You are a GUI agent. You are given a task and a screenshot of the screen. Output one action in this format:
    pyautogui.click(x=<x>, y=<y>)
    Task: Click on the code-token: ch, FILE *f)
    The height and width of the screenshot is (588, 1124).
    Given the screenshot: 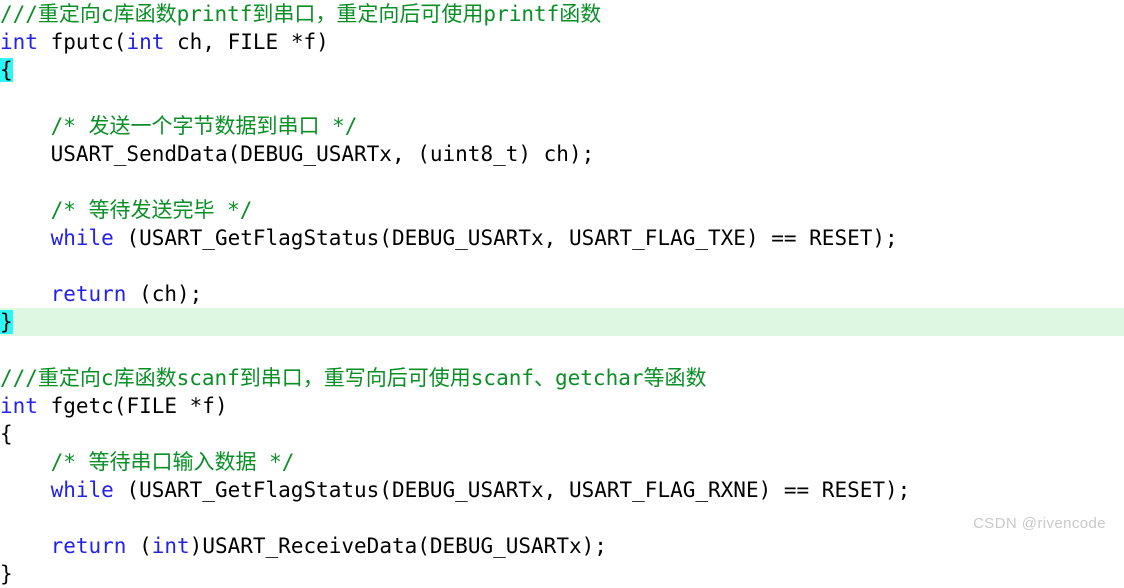 What is the action you would take?
    pyautogui.click(x=246, y=42)
    